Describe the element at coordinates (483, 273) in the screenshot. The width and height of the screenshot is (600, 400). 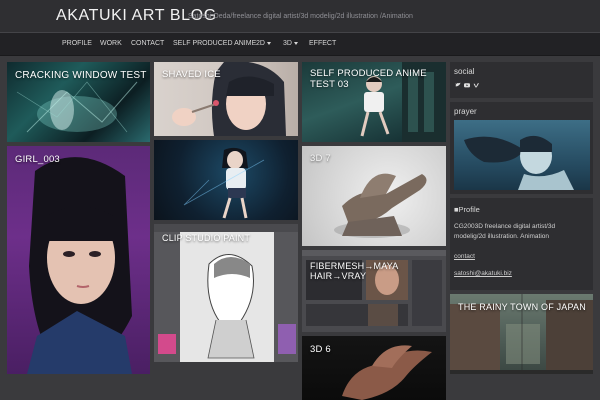
I see `email-link: satoshi@akatuki.biz` at that location.